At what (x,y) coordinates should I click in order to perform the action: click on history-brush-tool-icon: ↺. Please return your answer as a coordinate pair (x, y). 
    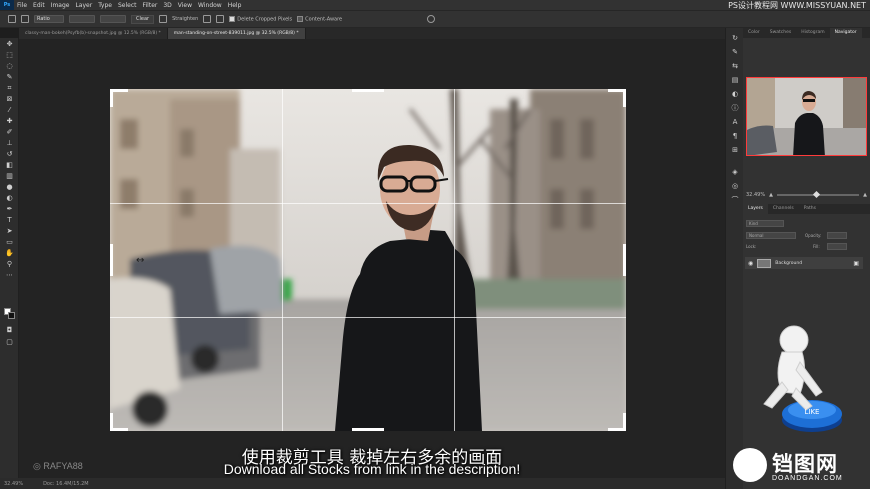
    Looking at the image, I should click on (9, 154).